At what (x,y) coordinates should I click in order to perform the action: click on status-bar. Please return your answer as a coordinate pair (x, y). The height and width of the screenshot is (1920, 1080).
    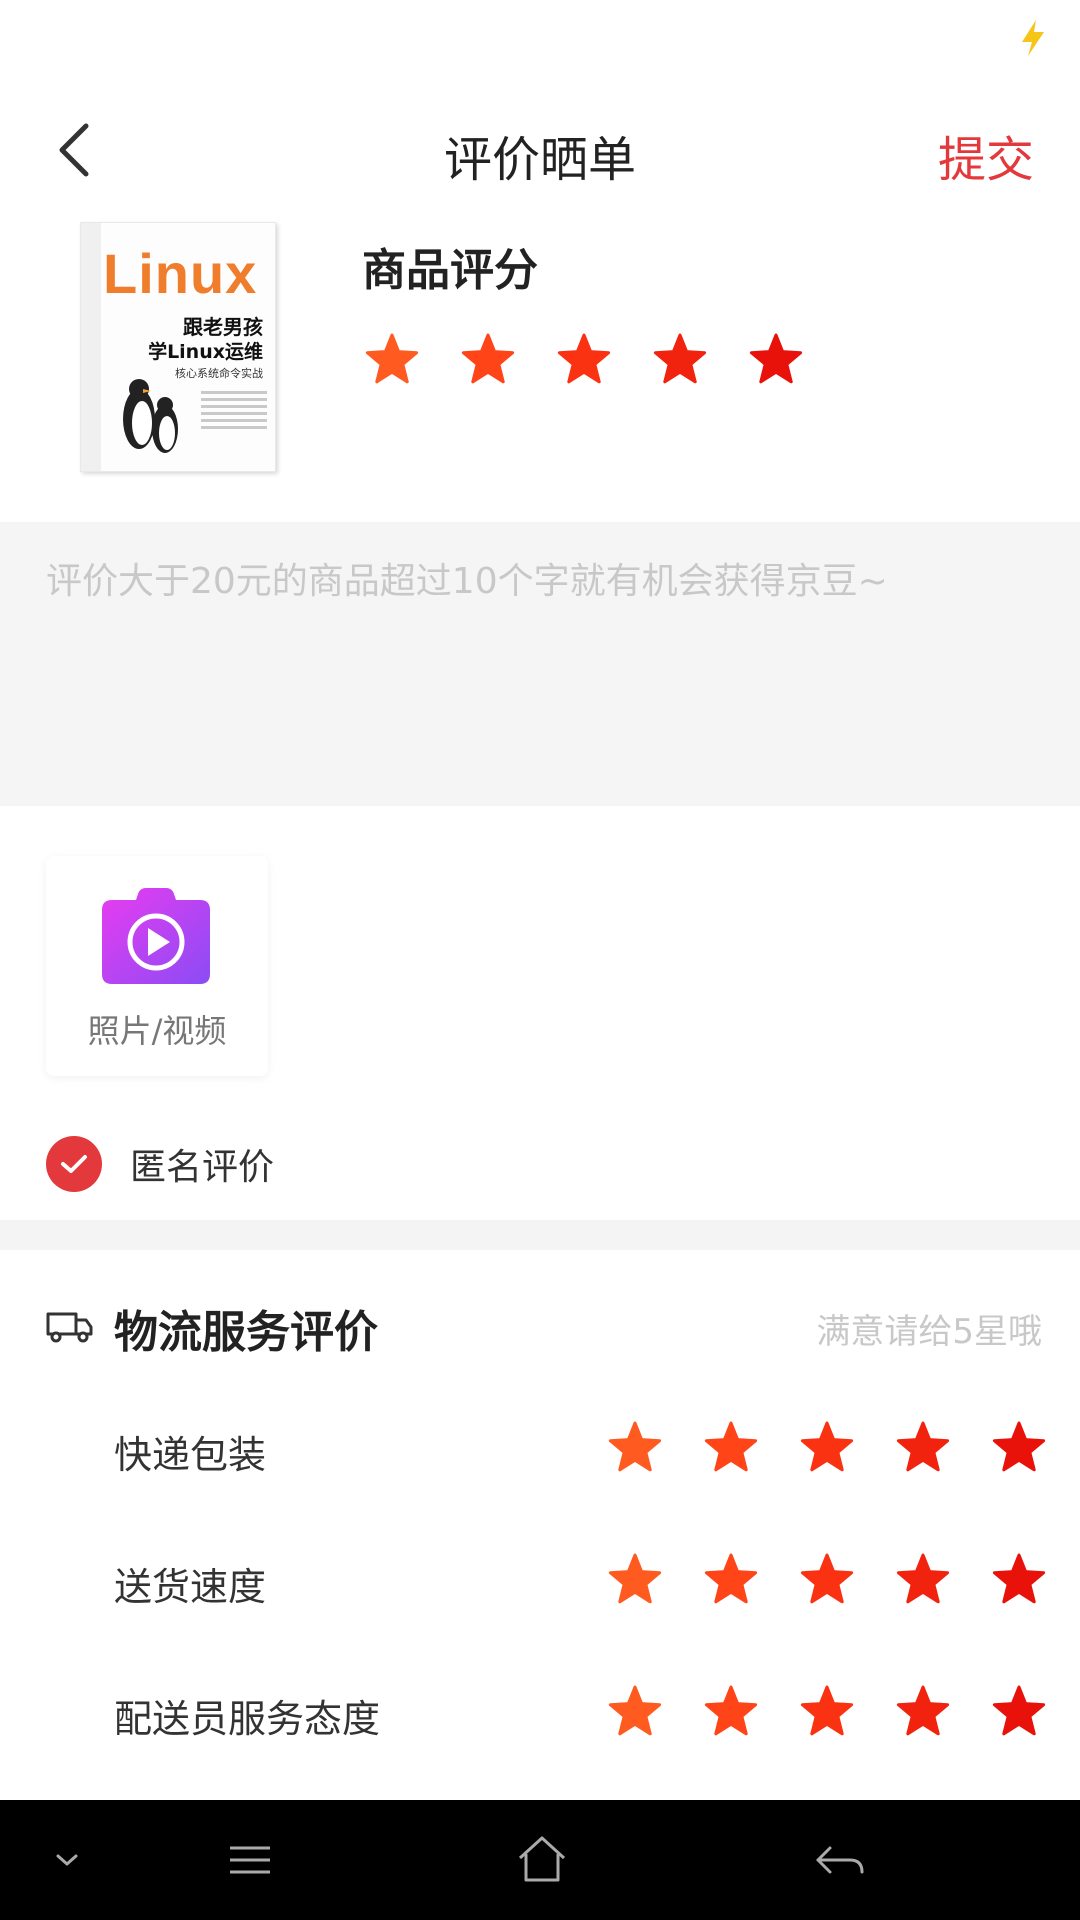
    Looking at the image, I should click on (540, 40).